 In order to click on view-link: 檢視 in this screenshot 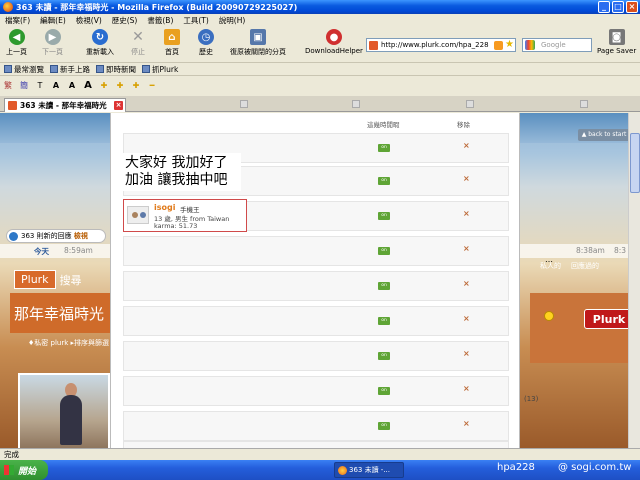, I will do `click(81, 236)`.